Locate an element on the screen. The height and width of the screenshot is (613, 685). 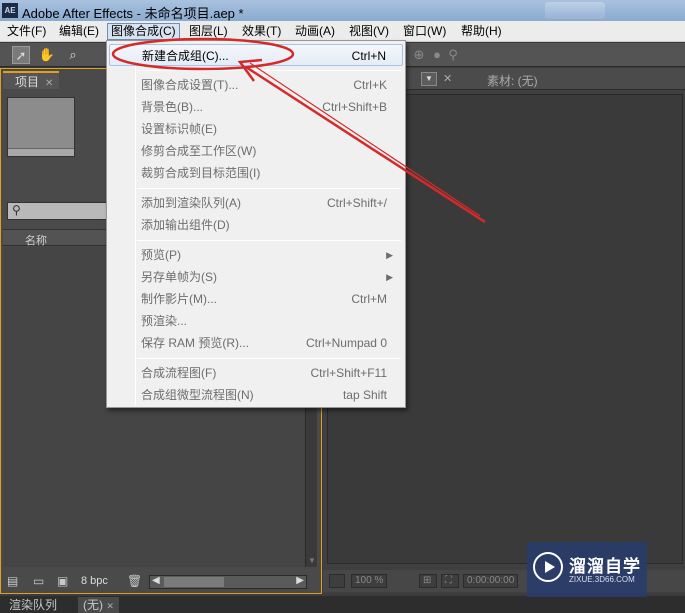
menu-item-shortcut: Ctrl+K is located at coordinates (370, 85).